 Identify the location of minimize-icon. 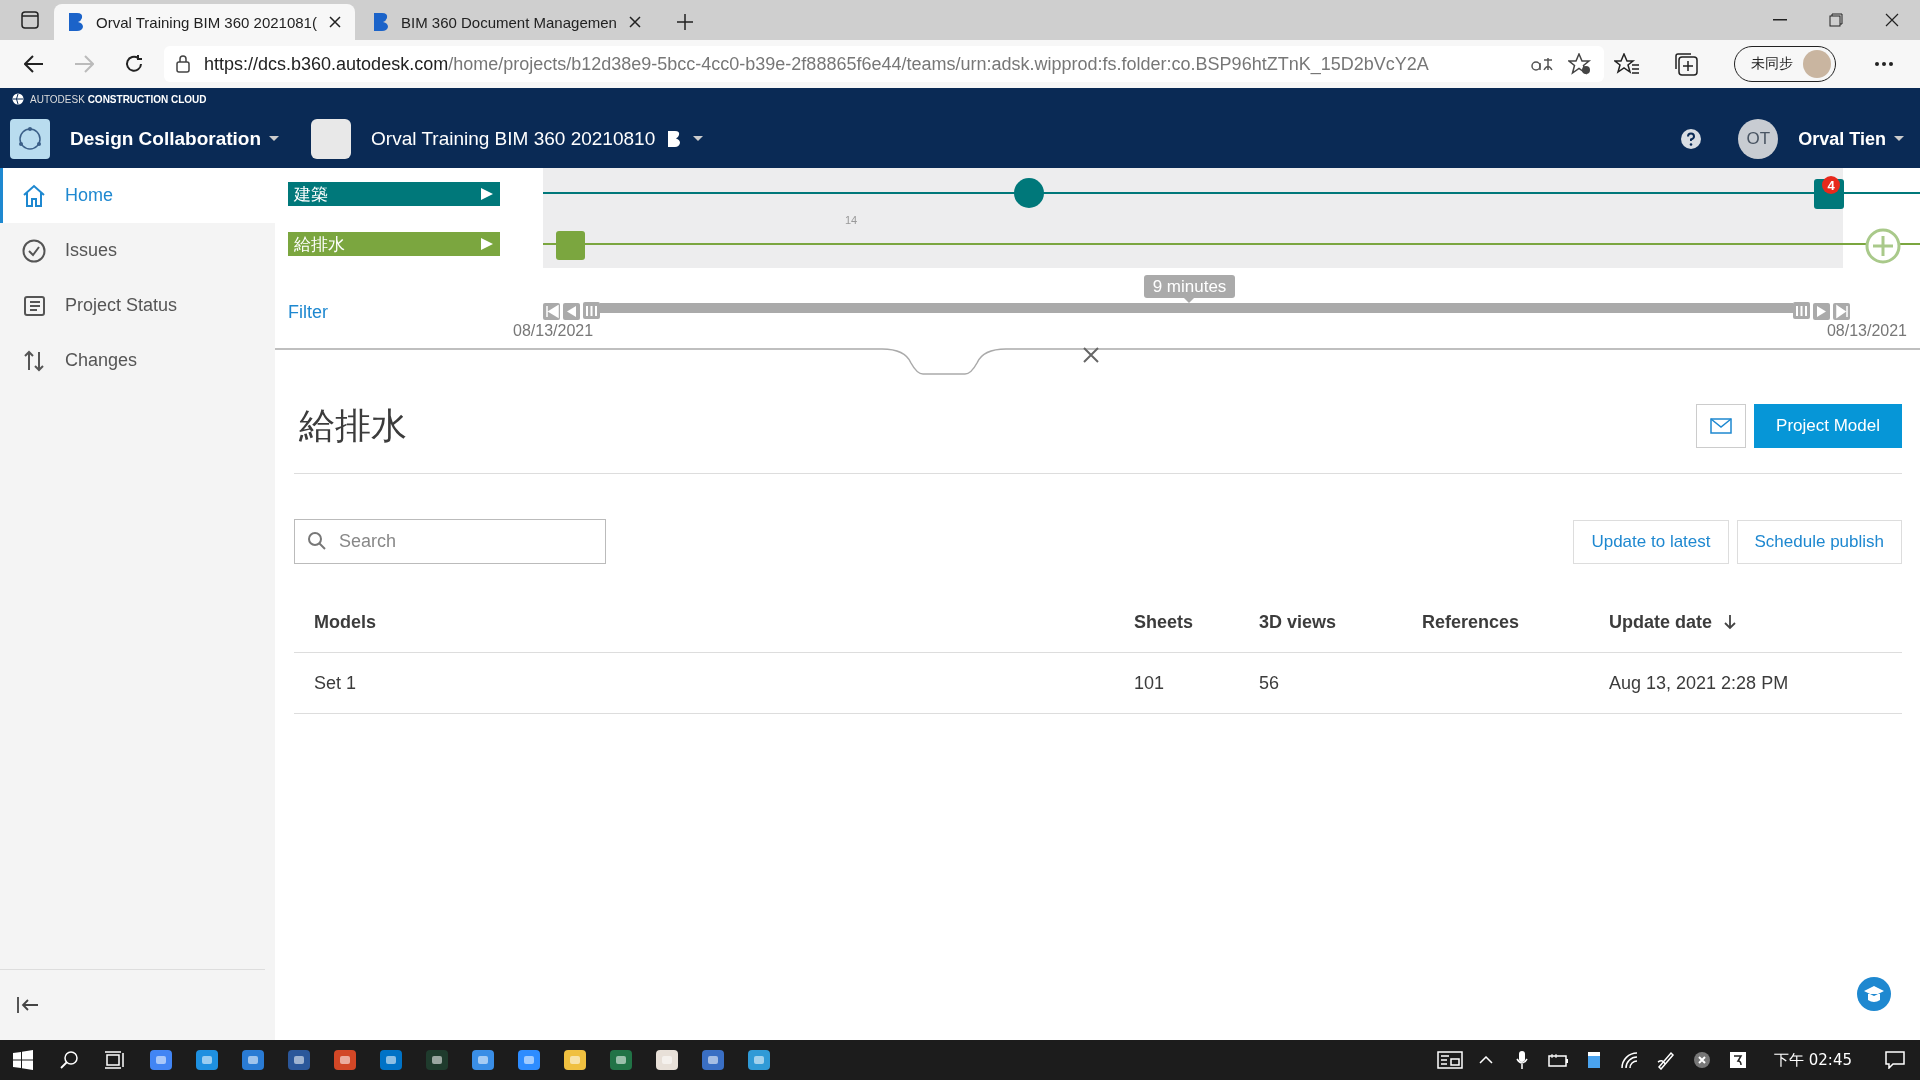
(1780, 20).